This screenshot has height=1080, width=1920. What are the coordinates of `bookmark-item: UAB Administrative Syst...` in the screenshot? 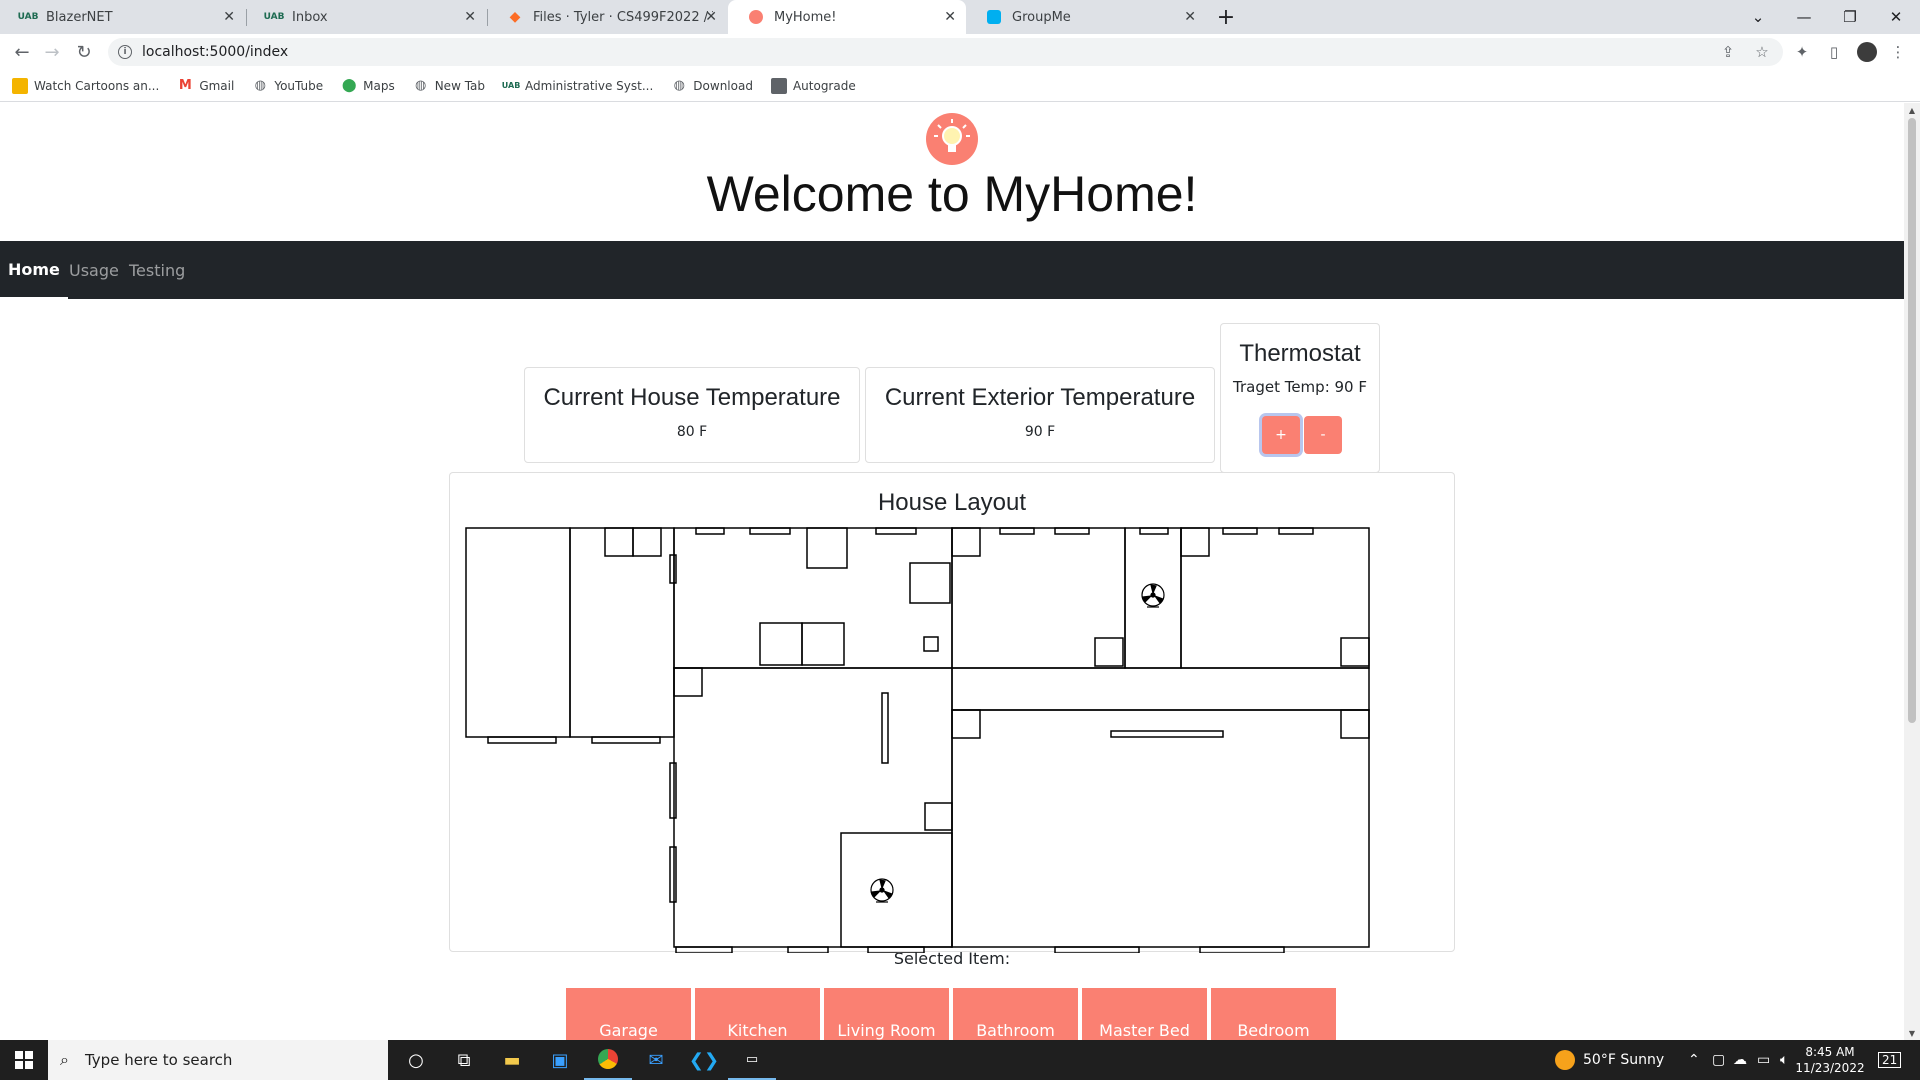 It's located at (577, 86).